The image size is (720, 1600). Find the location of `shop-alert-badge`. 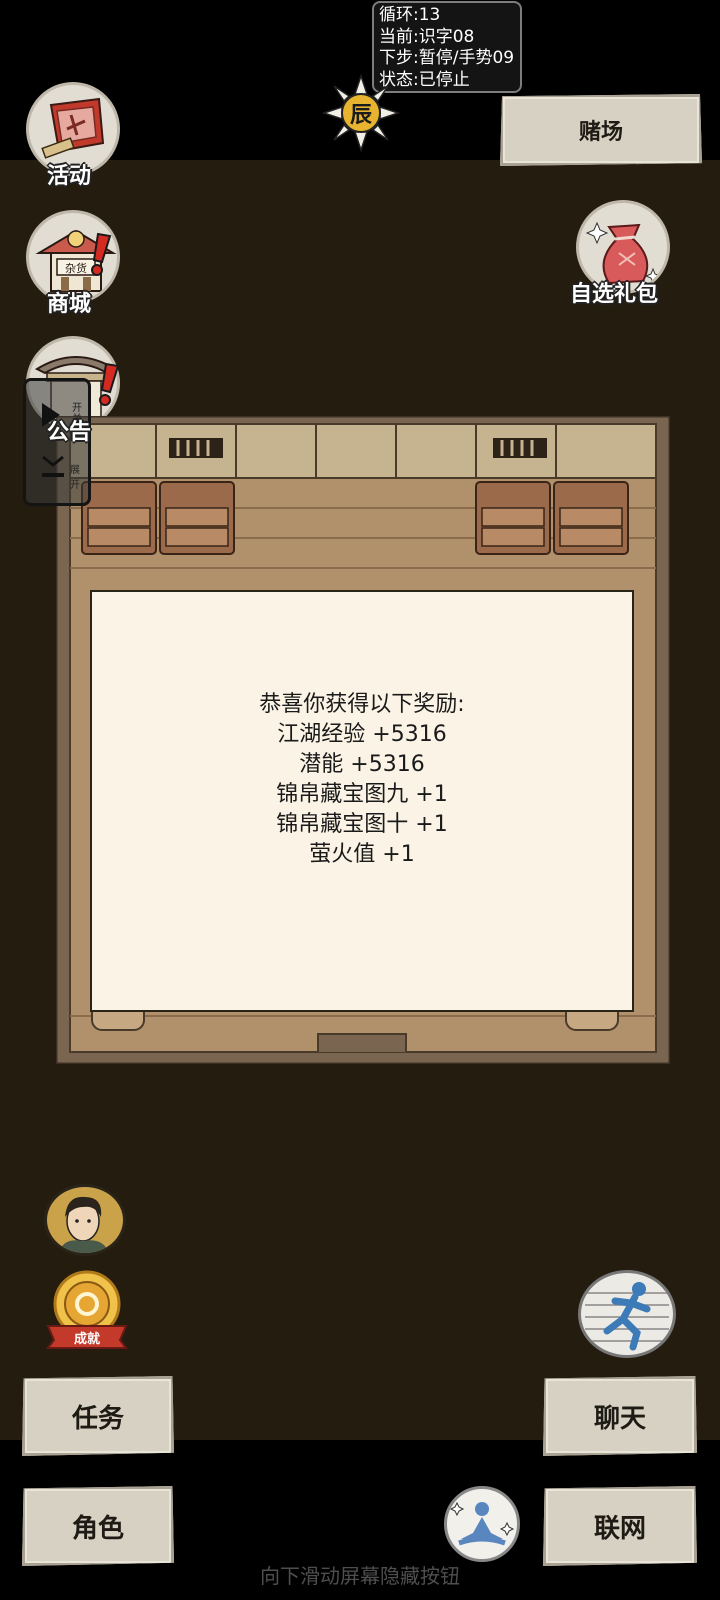

shop-alert-badge is located at coordinates (101, 254).